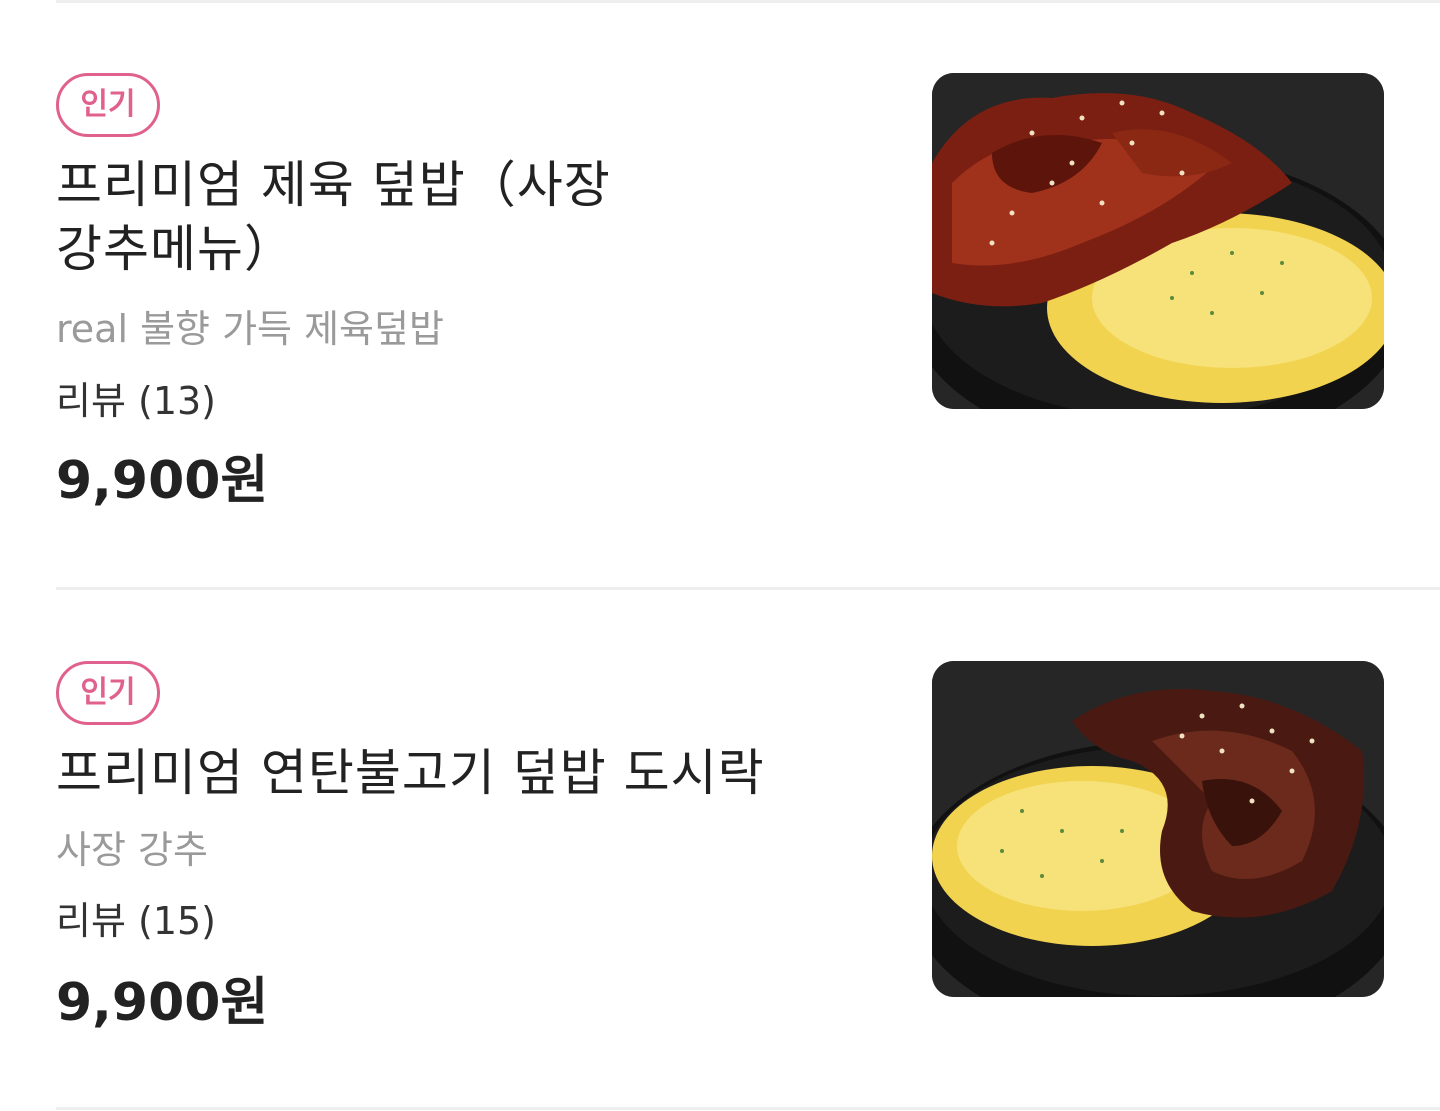  Describe the element at coordinates (136, 921) in the screenshot. I see `menu-item-review-count: 리뷰 (15)` at that location.